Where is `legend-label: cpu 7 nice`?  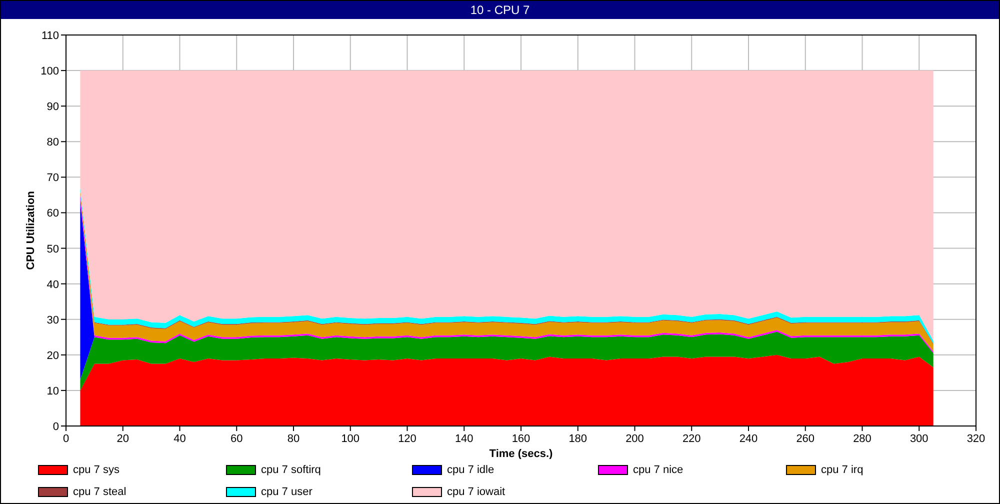
legend-label: cpu 7 nice is located at coordinates (658, 470).